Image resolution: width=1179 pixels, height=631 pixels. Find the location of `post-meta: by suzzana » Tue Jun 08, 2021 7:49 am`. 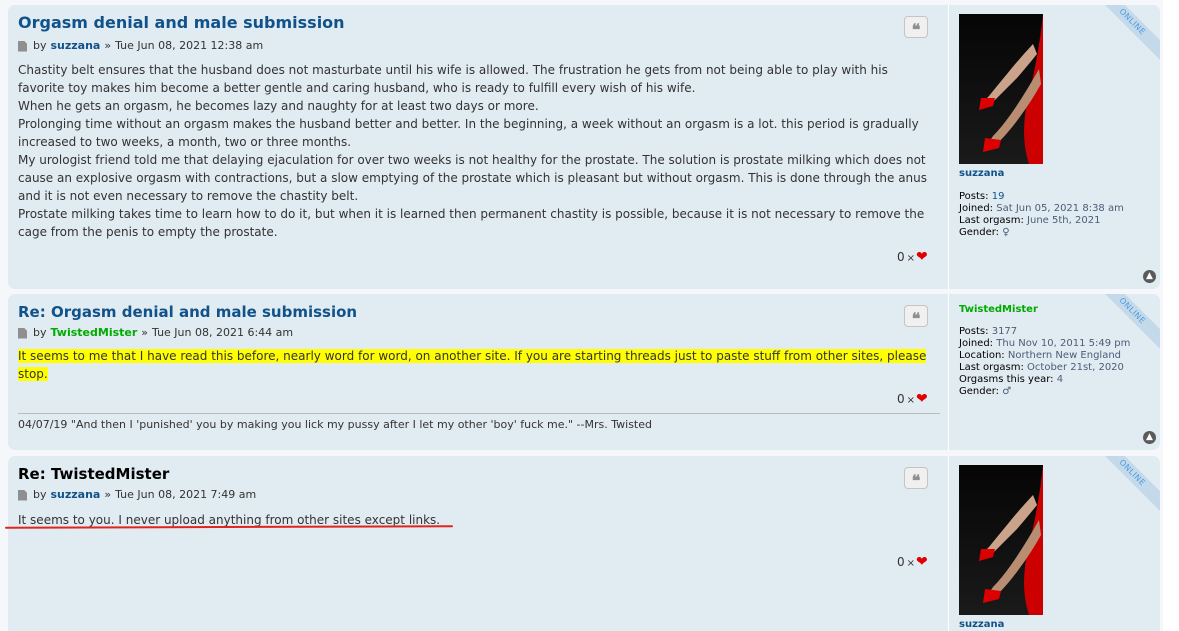

post-meta: by suzzana » Tue Jun 08, 2021 7:49 am is located at coordinates (478, 495).